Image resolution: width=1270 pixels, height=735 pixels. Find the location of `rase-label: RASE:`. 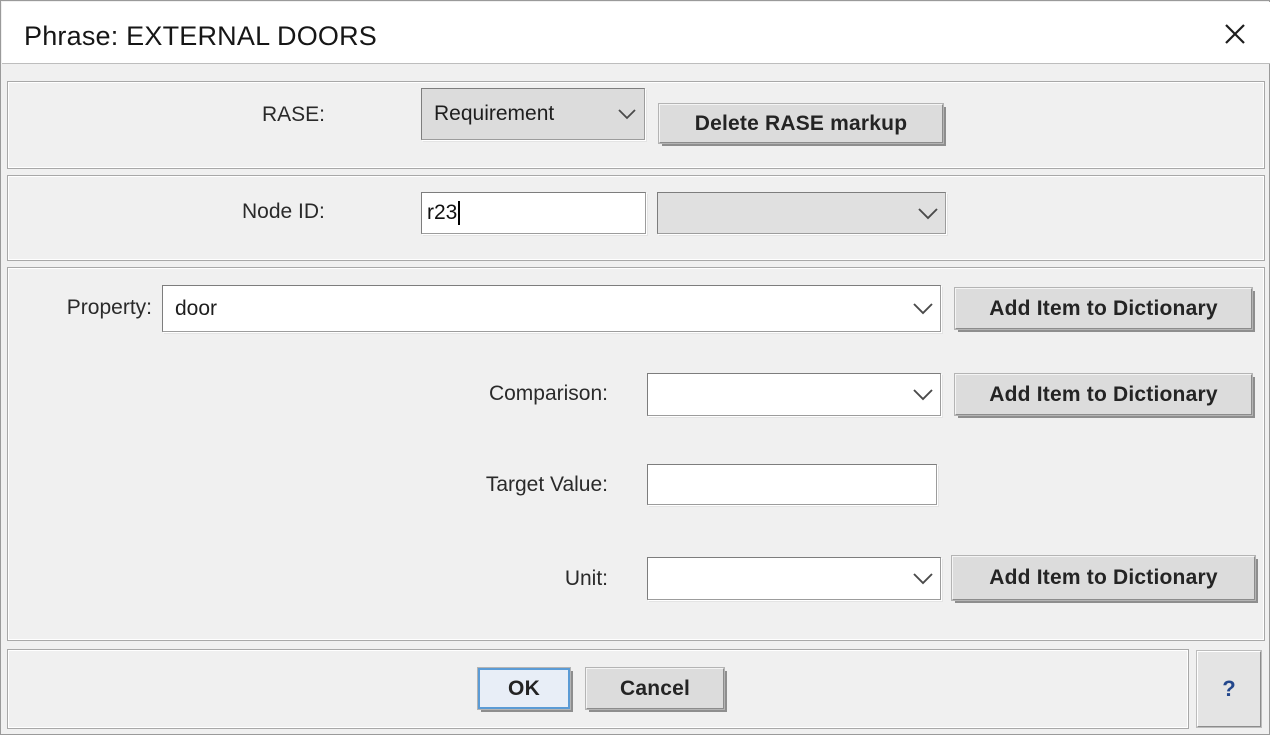

rase-label: RASE: is located at coordinates (294, 114).